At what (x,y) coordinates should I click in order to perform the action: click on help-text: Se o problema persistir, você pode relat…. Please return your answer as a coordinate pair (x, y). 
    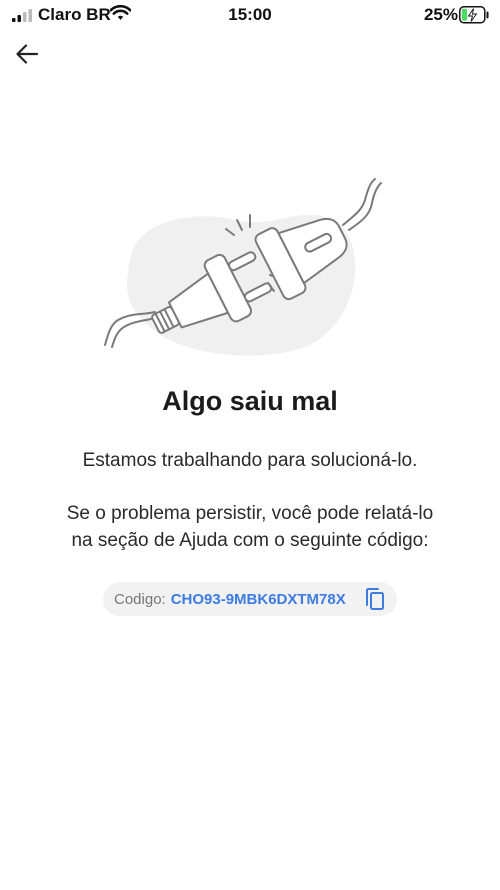
    Looking at the image, I should click on (250, 527).